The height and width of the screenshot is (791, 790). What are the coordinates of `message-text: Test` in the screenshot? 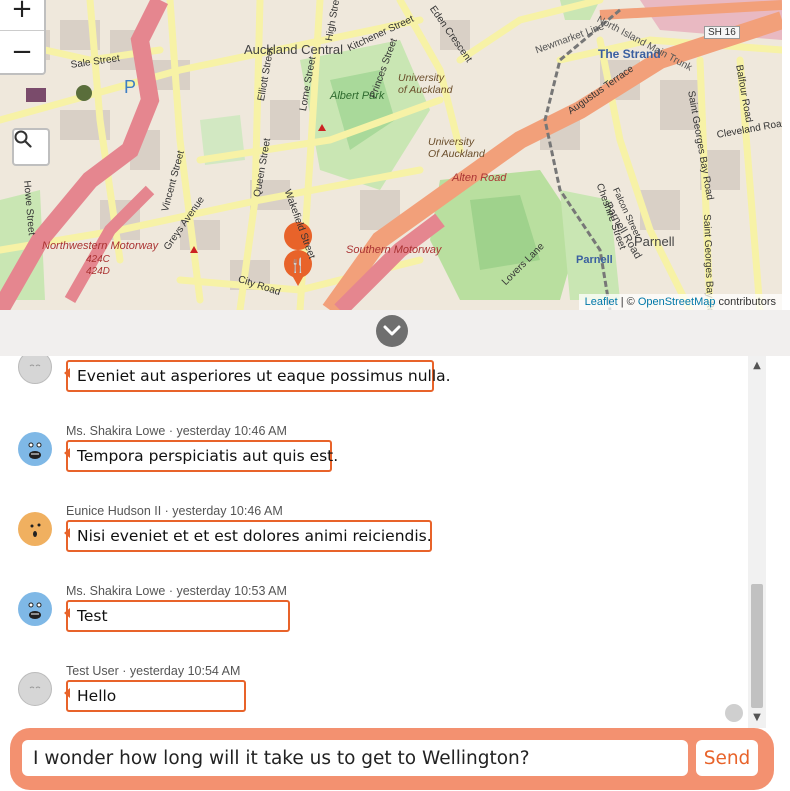 It's located at (92, 616).